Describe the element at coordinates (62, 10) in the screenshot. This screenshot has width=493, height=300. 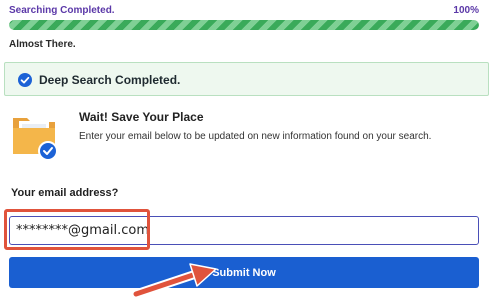
I see `progress-title: Searching Completed.` at that location.